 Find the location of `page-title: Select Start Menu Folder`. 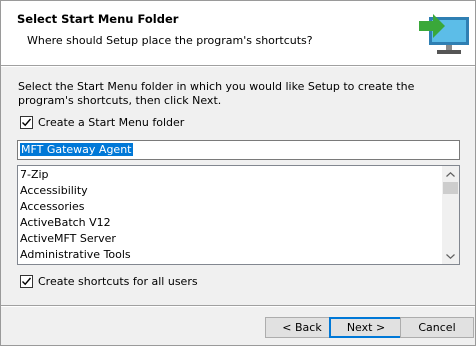

page-title: Select Start Menu Folder is located at coordinates (98, 19).